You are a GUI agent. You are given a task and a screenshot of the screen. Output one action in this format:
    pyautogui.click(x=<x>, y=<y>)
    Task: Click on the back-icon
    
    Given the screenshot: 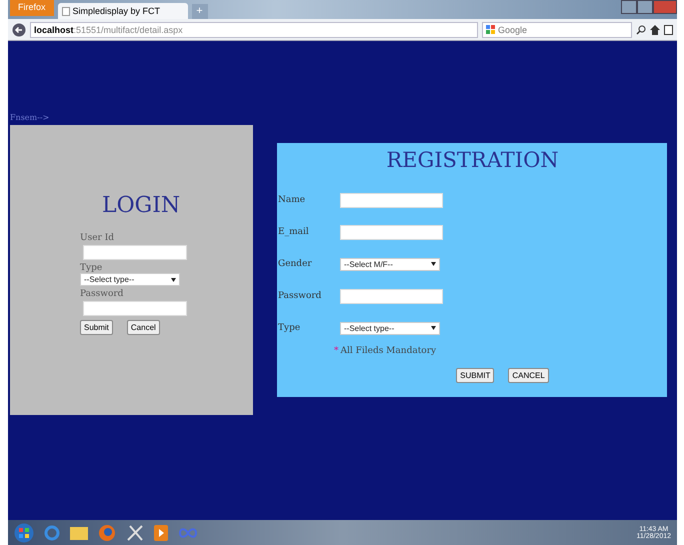 What is the action you would take?
    pyautogui.click(x=19, y=29)
    